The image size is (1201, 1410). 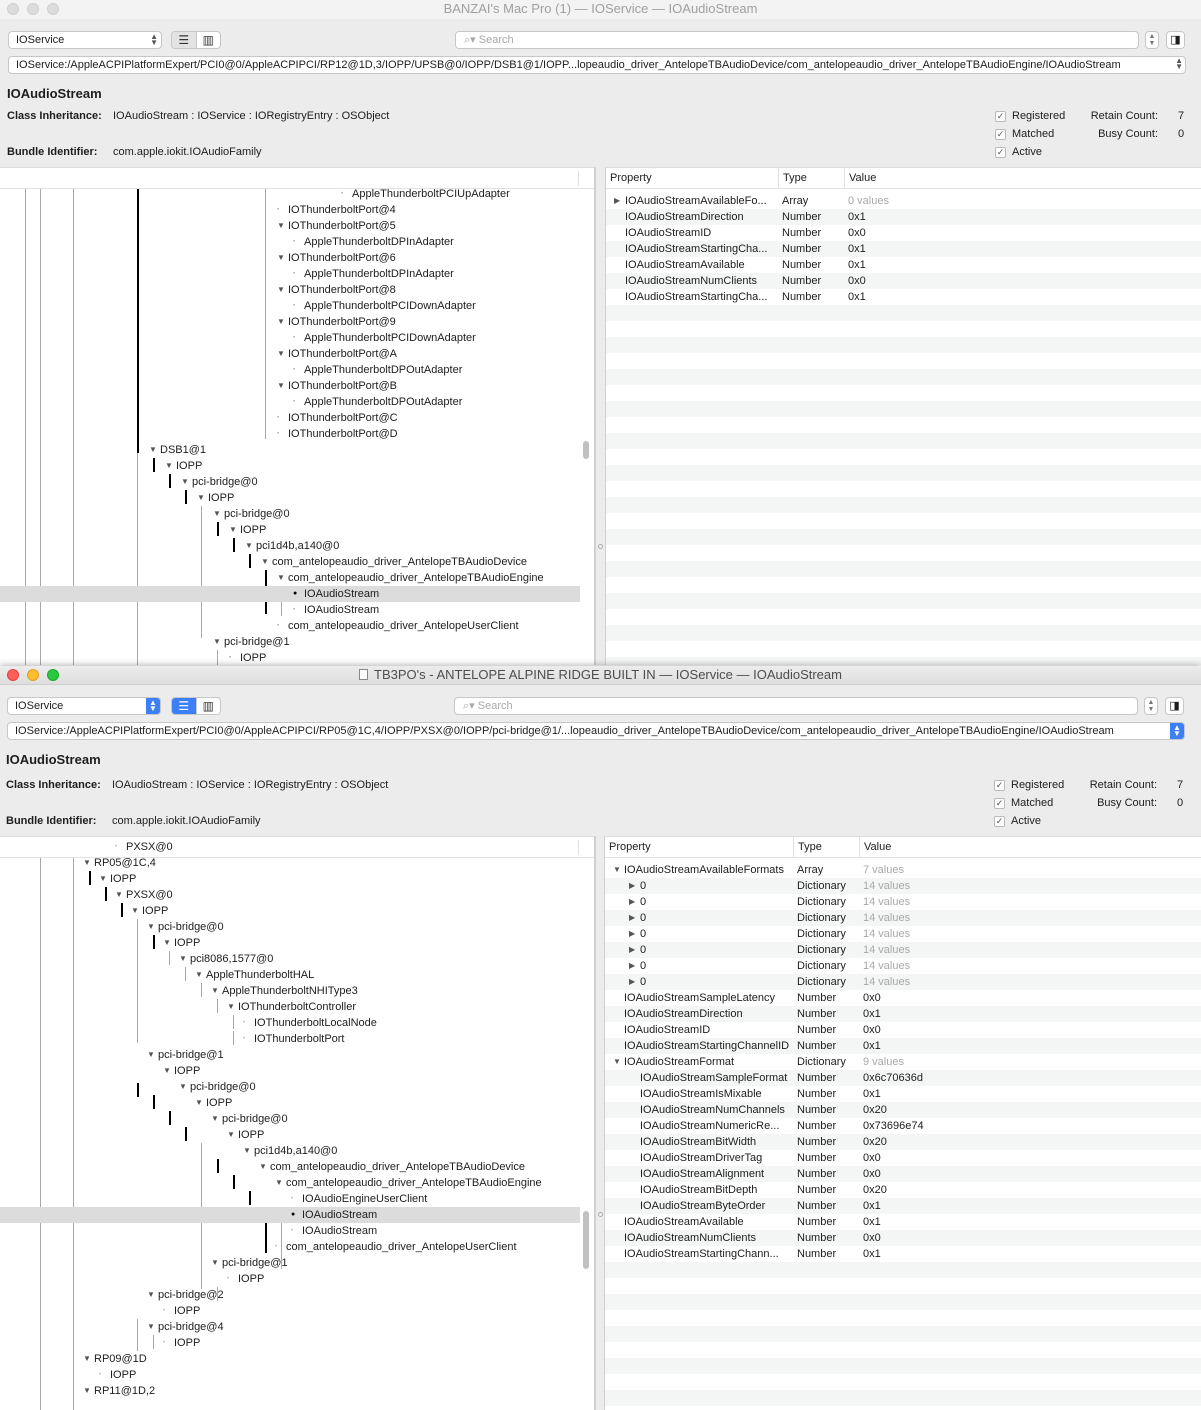 I want to click on tree-node: ▼ IOThunderboltPort@A, so click(x=290, y=354).